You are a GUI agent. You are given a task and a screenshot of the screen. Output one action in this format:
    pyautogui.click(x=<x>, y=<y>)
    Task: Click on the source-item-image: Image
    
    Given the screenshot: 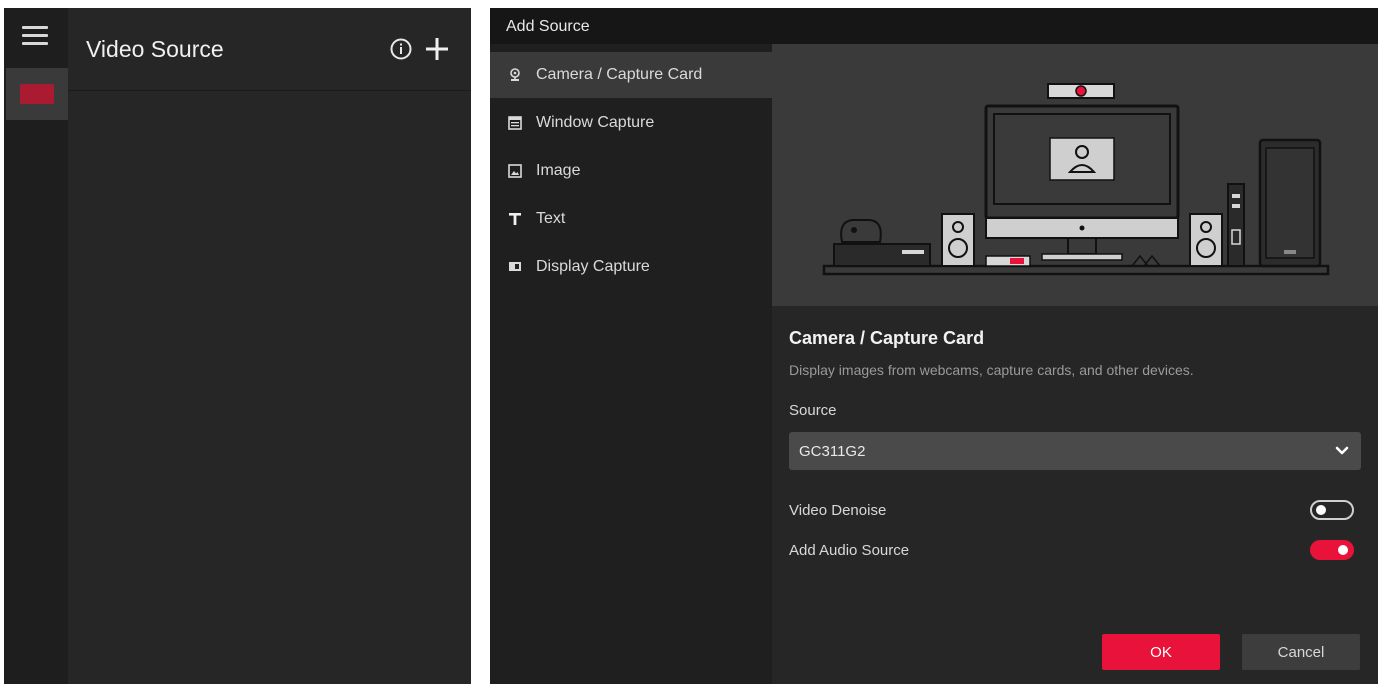 What is the action you would take?
    pyautogui.click(x=631, y=171)
    